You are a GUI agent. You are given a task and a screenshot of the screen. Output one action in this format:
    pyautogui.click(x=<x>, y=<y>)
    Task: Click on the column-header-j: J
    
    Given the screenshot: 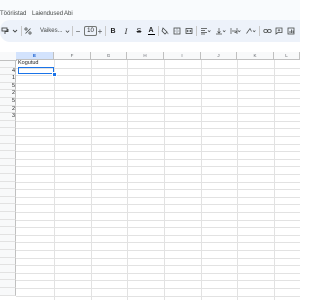 What is the action you would take?
    pyautogui.click(x=219, y=56)
    